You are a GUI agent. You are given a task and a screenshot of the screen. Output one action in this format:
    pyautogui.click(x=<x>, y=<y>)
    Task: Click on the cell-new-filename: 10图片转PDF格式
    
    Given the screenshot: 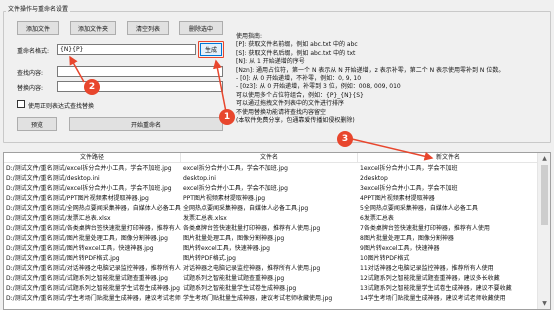 What is the action you would take?
    pyautogui.click(x=385, y=258)
    